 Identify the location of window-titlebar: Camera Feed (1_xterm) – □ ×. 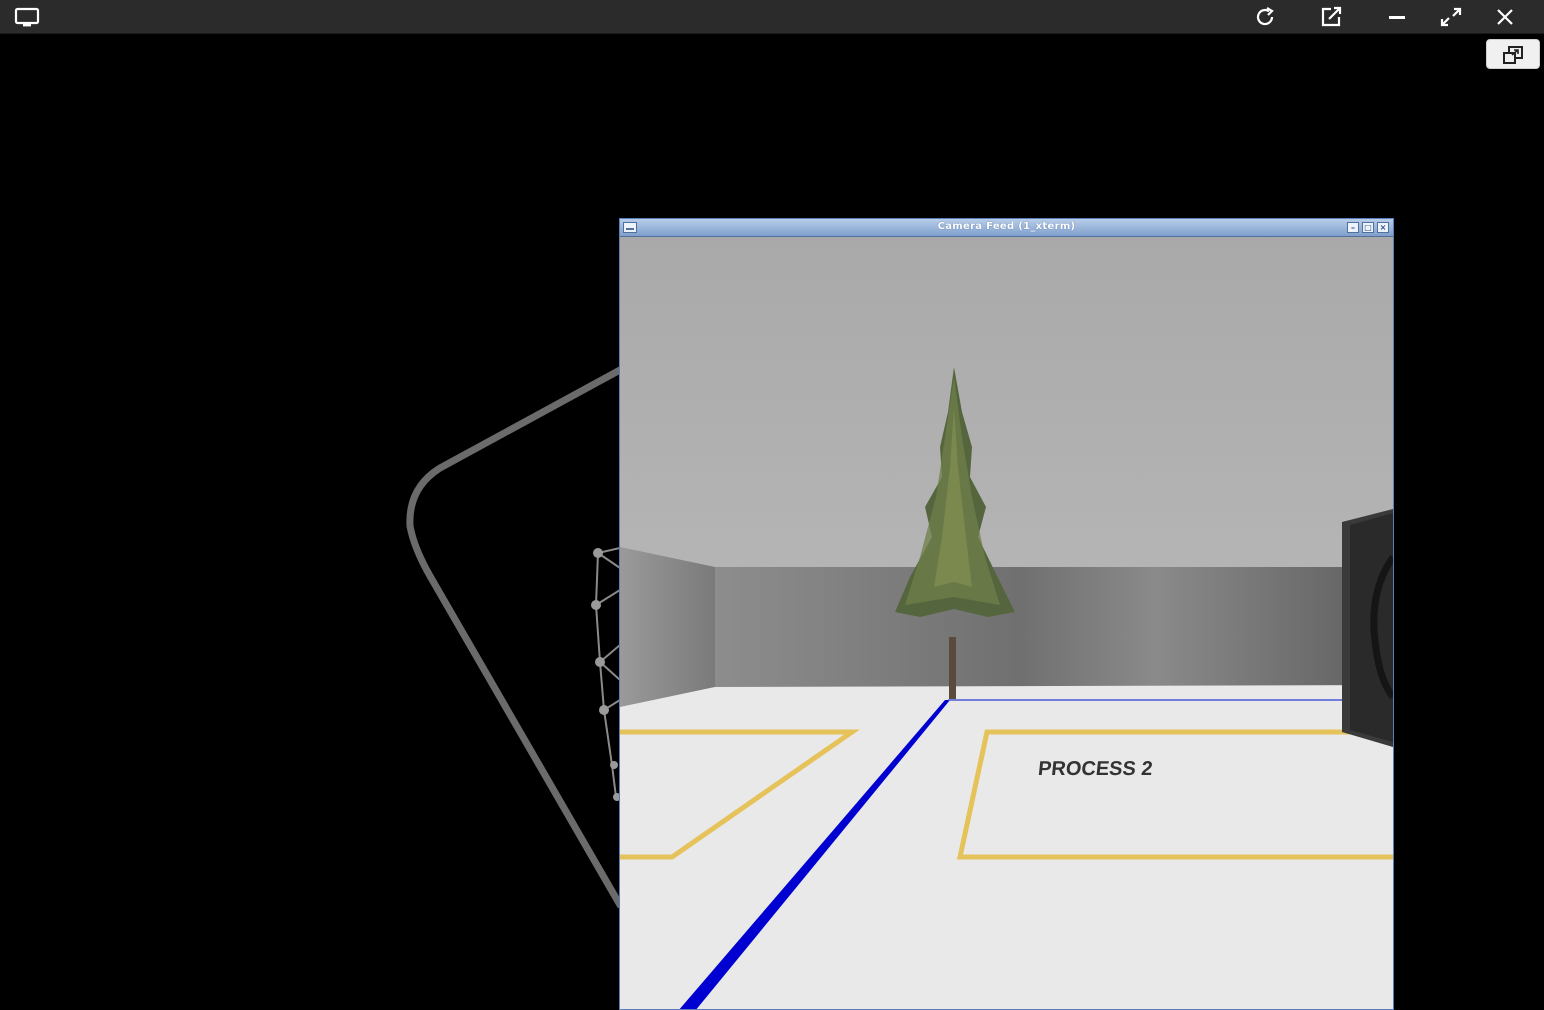
(1006, 228).